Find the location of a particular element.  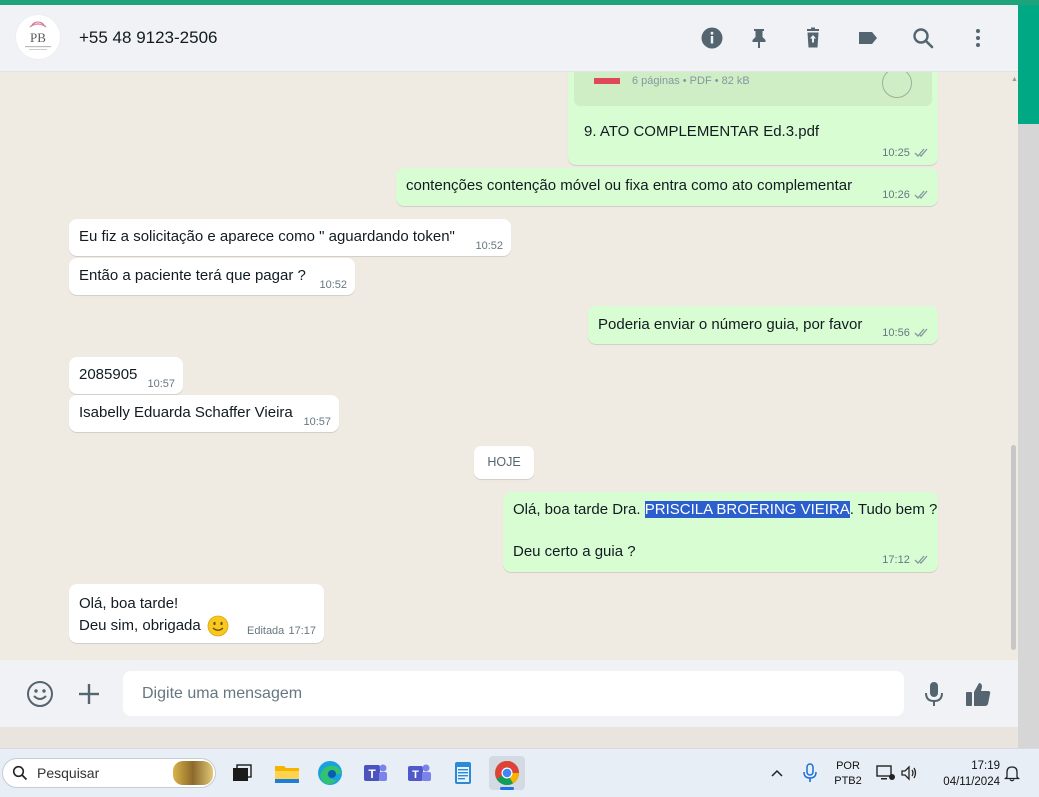

avatar-initials: PB is located at coordinates (38, 37).